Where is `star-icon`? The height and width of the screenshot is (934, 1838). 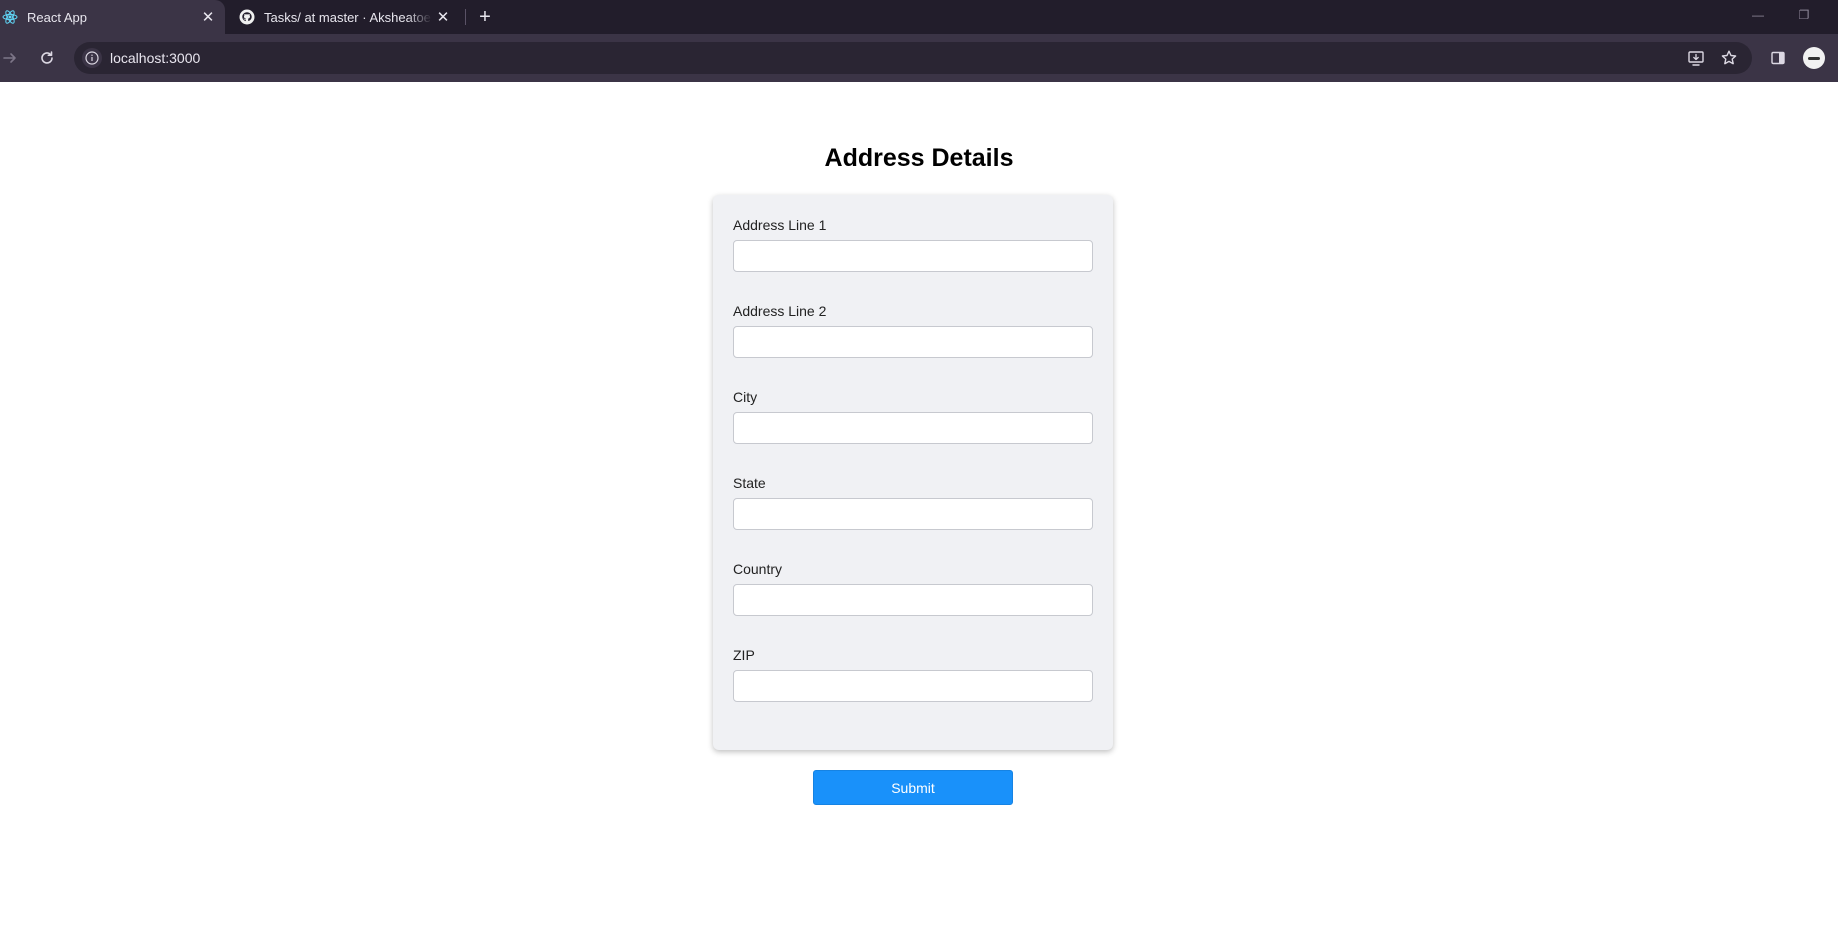
star-icon is located at coordinates (1729, 57).